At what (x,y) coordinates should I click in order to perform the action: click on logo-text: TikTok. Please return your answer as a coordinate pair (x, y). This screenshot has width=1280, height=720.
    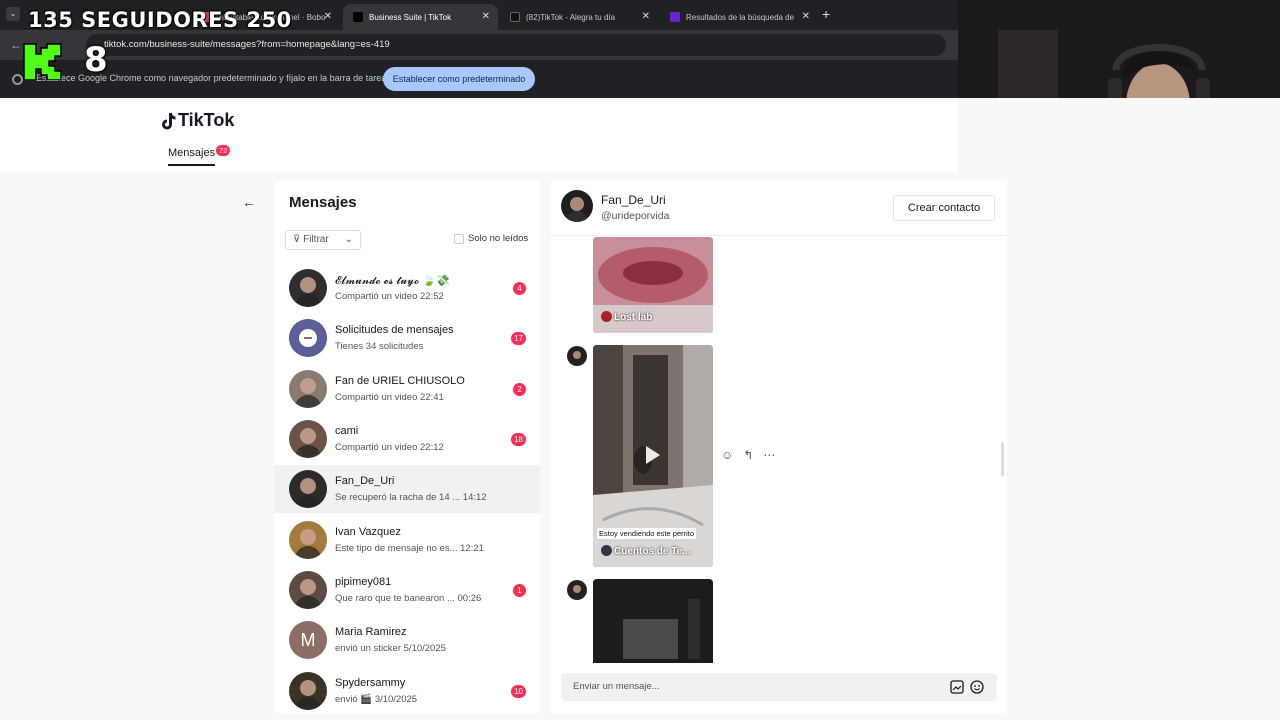
    Looking at the image, I should click on (206, 120).